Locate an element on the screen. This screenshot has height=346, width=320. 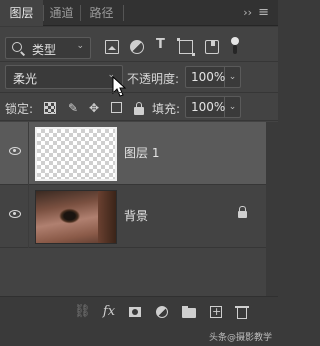
shape-filter-icon is located at coordinates (186, 47).